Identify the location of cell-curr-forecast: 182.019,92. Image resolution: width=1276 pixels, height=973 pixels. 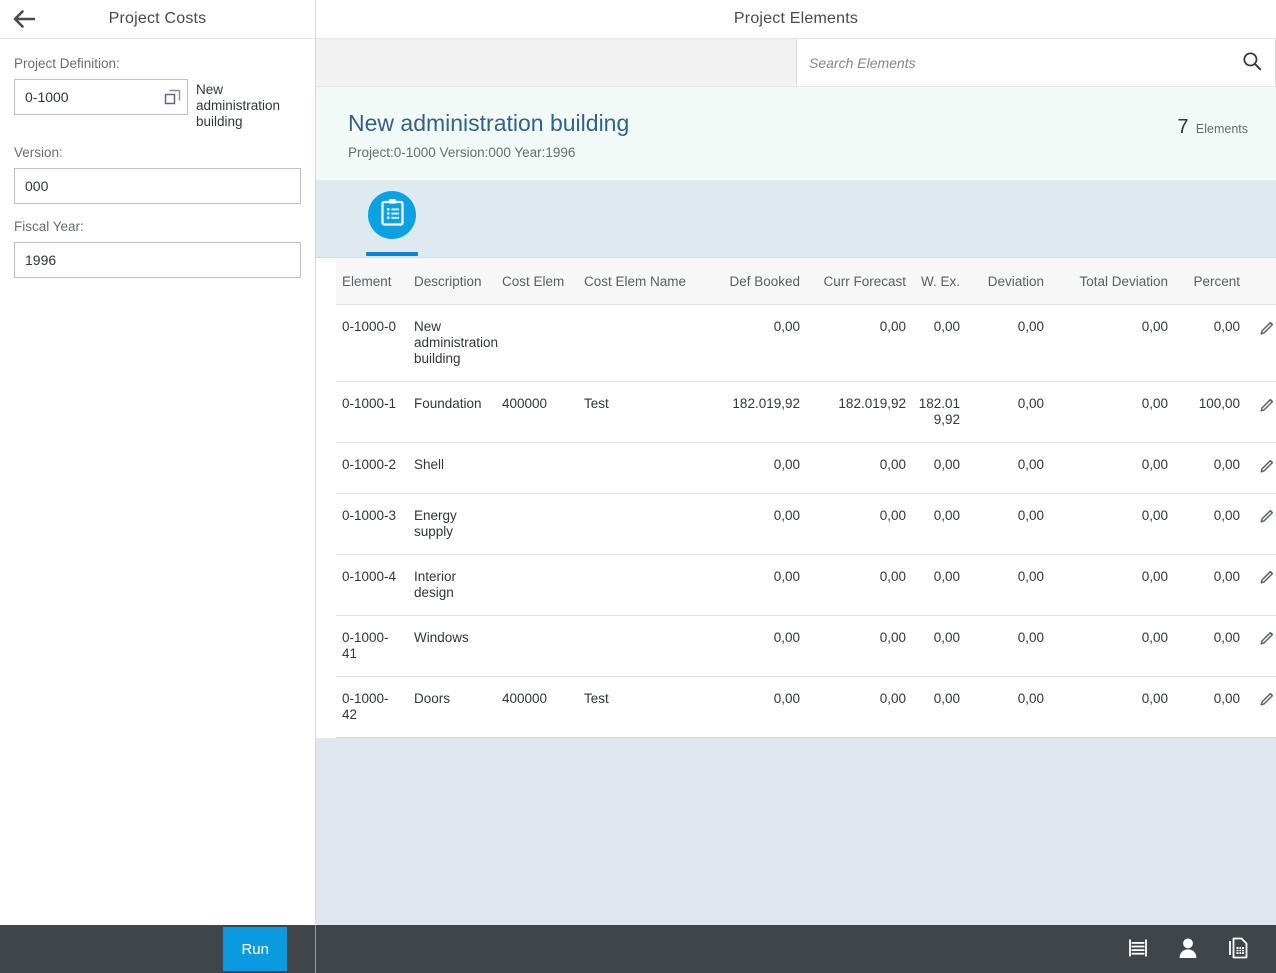
(859, 412).